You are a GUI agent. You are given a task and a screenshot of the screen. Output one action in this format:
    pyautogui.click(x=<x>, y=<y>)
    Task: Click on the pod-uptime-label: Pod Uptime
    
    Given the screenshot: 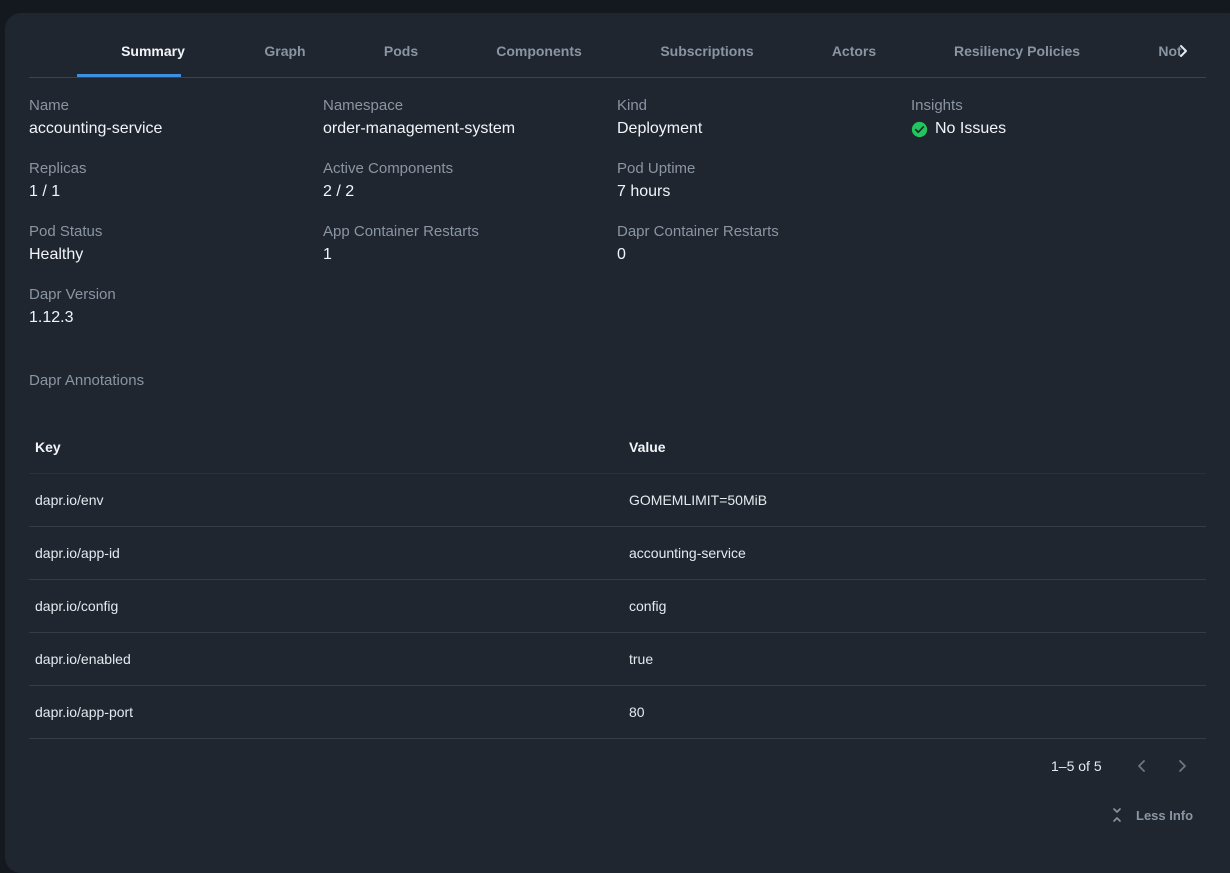 What is the action you would take?
    pyautogui.click(x=656, y=168)
    